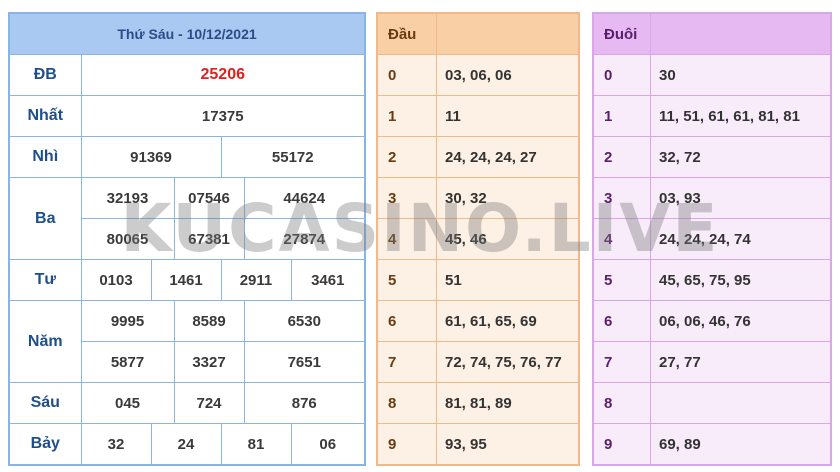 This screenshot has height=472, width=840. I want to click on prize-label-nhat: Nhất, so click(45, 116).